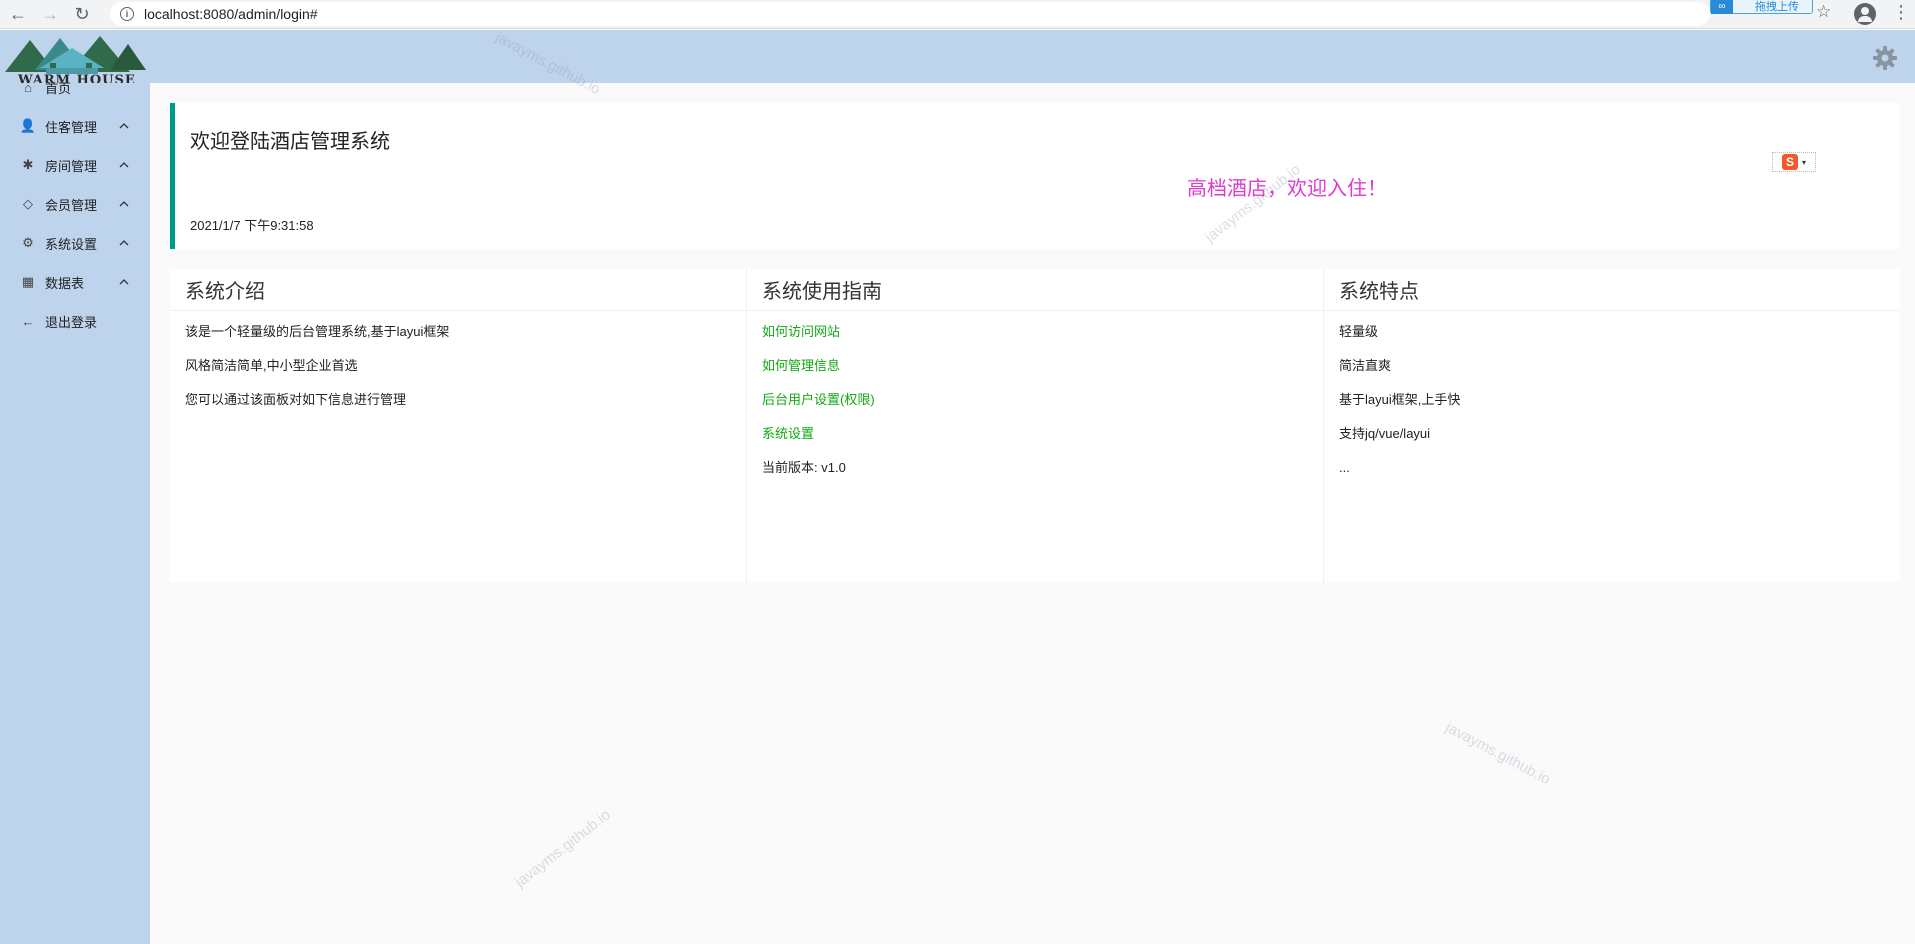 This screenshot has height=944, width=1915. Describe the element at coordinates (28, 281) in the screenshot. I see `table-icon: ▦` at that location.